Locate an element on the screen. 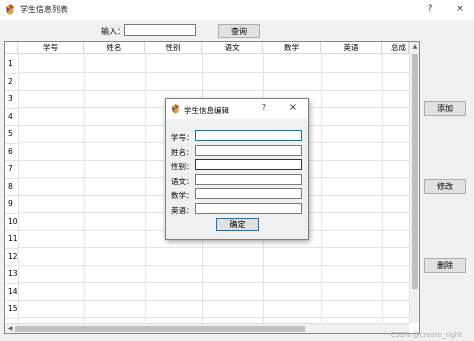 The width and height of the screenshot is (474, 341). column-header-gender: 性别 is located at coordinates (173, 48).